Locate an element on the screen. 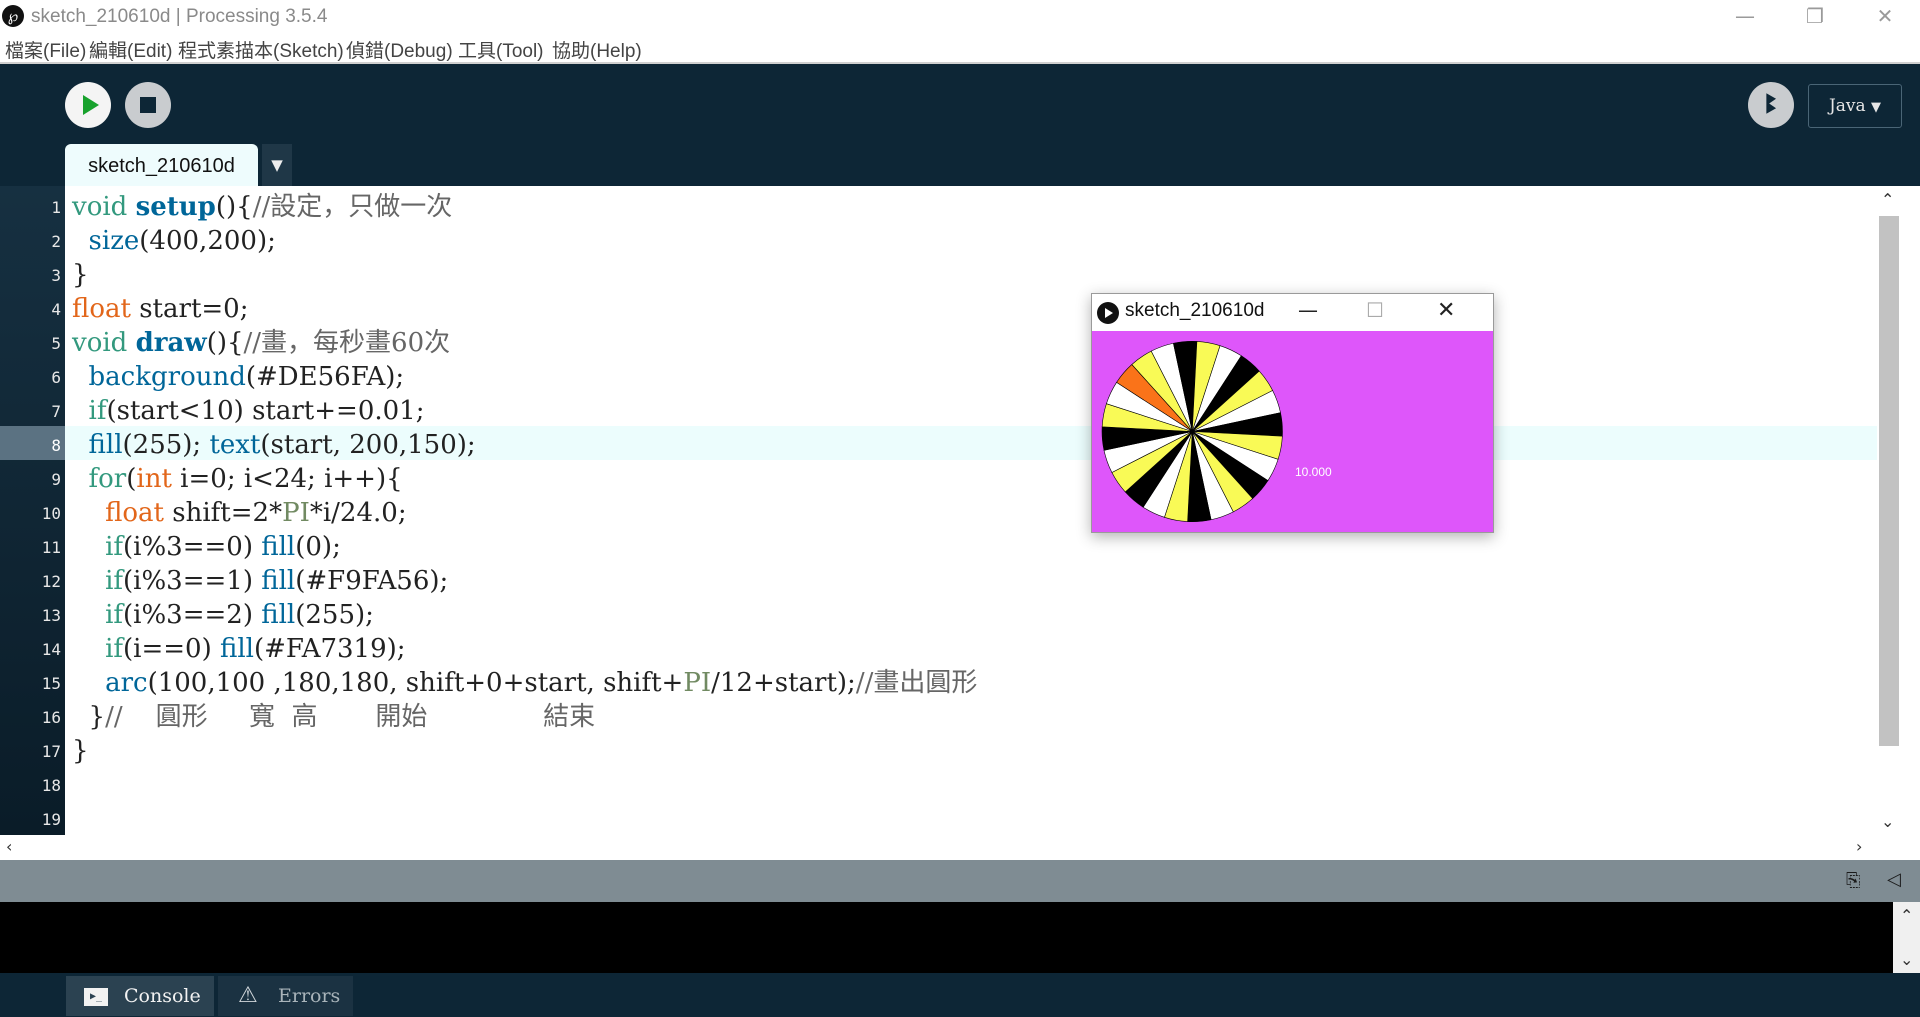 This screenshot has width=1920, height=1017. editor-vertical-scrollbar: ⌃ ⌄ is located at coordinates (1888, 510).